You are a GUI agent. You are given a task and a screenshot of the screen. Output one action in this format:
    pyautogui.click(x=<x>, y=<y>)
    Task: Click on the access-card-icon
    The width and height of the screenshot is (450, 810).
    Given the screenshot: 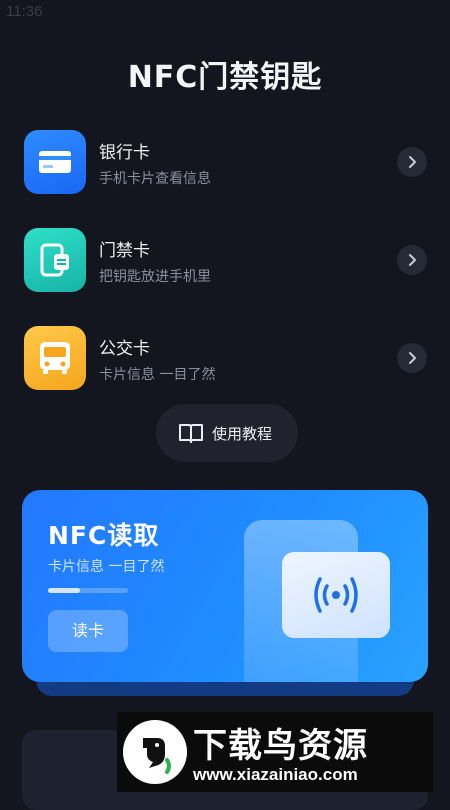 What is the action you would take?
    pyautogui.click(x=55, y=260)
    